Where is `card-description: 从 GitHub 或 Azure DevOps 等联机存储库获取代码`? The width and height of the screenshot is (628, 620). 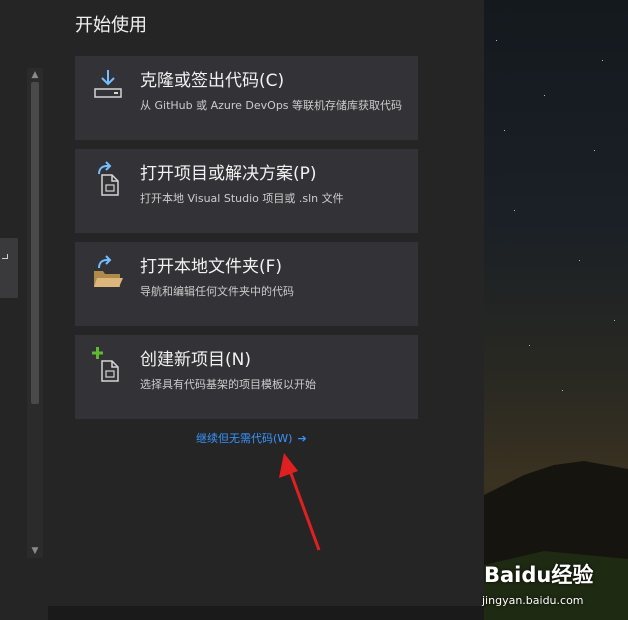 card-description: 从 GitHub 或 Azure DevOps 等联机存储库获取代码 is located at coordinates (271, 105).